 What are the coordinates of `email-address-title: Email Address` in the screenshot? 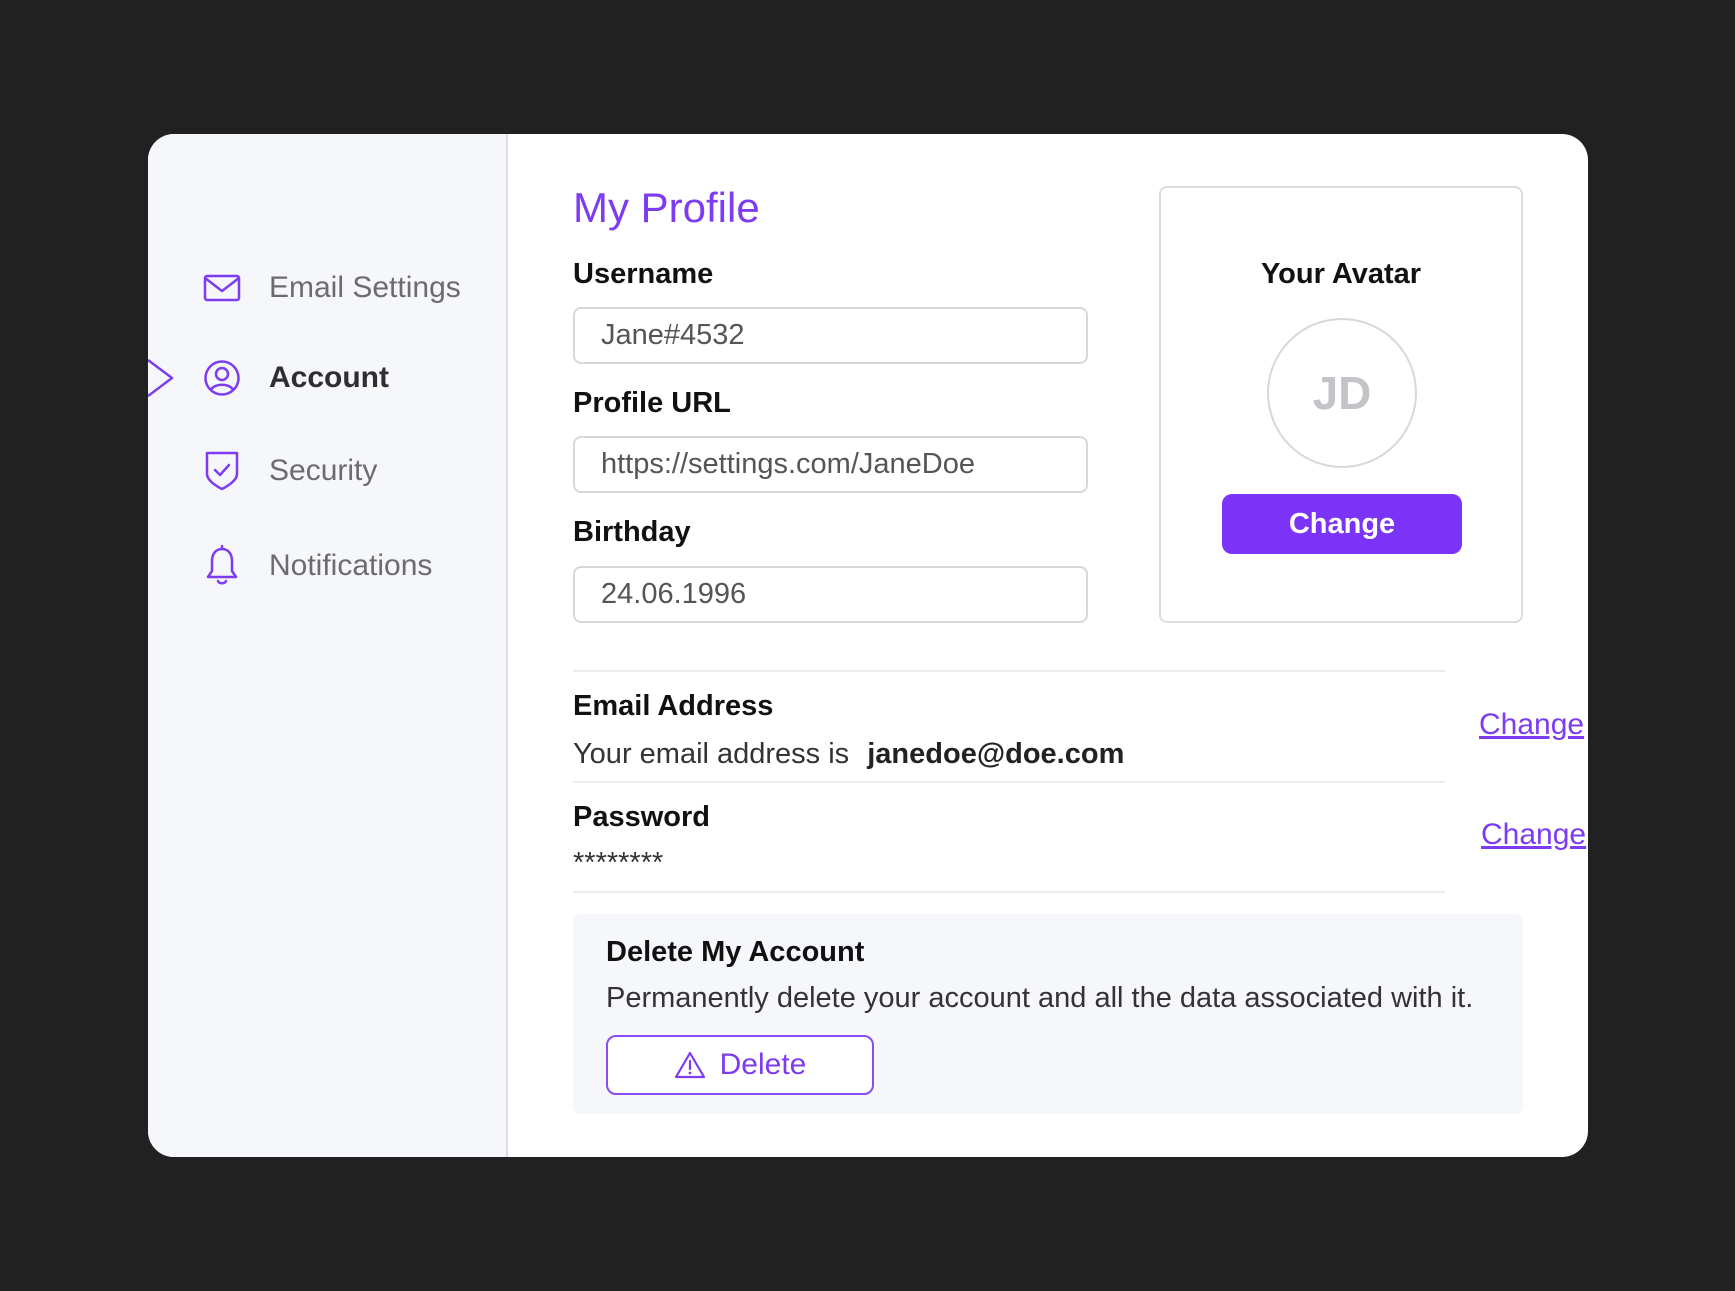 It's located at (673, 706).